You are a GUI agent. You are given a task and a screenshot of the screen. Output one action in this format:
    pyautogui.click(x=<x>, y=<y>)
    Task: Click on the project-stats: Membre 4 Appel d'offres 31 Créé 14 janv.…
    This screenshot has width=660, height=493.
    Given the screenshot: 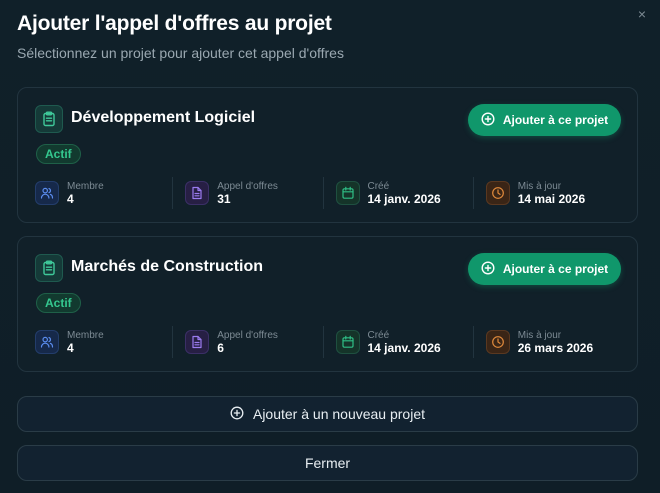 What is the action you would take?
    pyautogui.click(x=329, y=193)
    